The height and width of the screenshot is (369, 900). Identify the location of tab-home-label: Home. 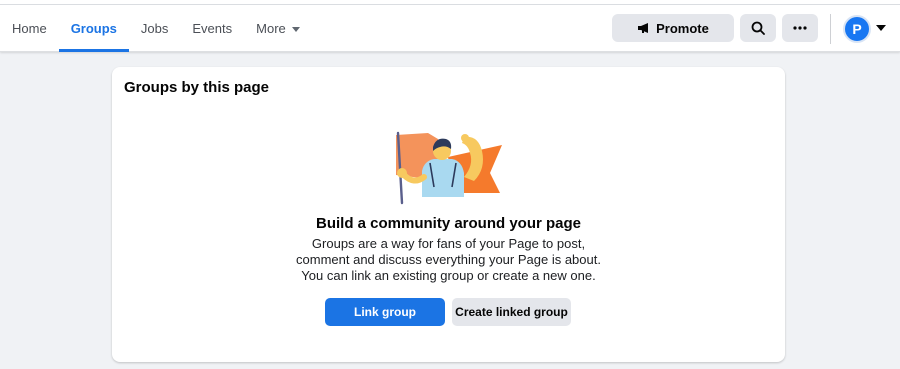
(29, 28).